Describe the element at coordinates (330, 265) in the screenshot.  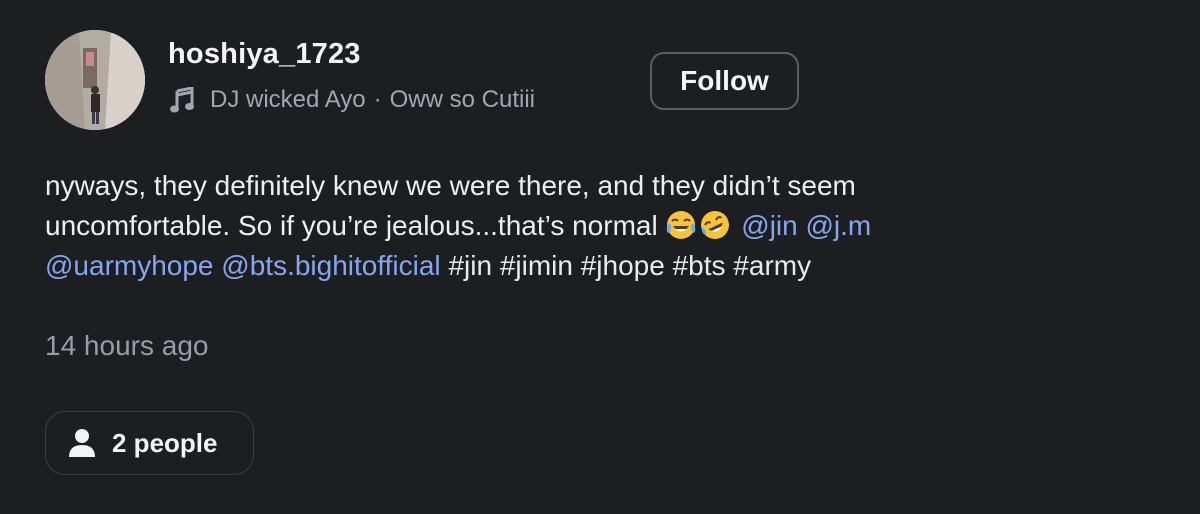
I see `mention-link: @bts.bighitofficial` at that location.